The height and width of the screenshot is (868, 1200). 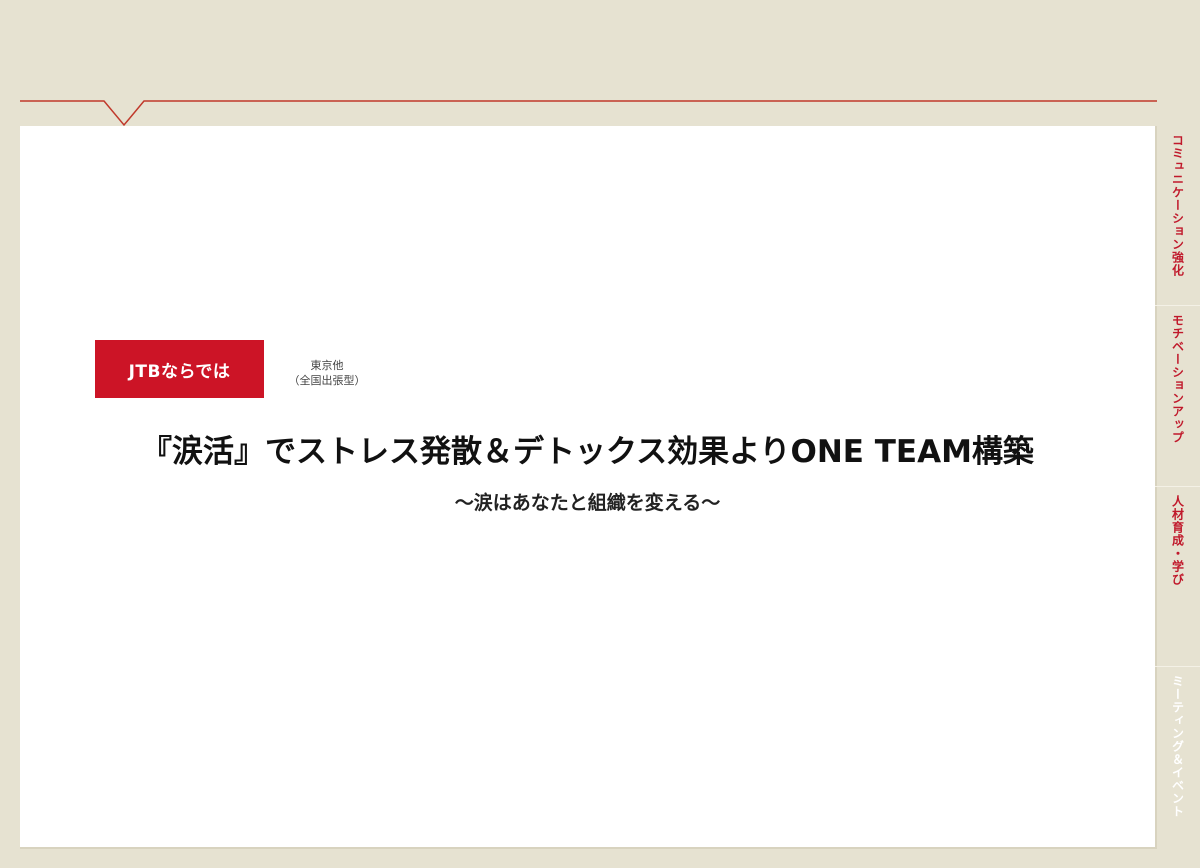 I want to click on page-subtitle: ～涙はあなたと組織を変える～, so click(x=587, y=503).